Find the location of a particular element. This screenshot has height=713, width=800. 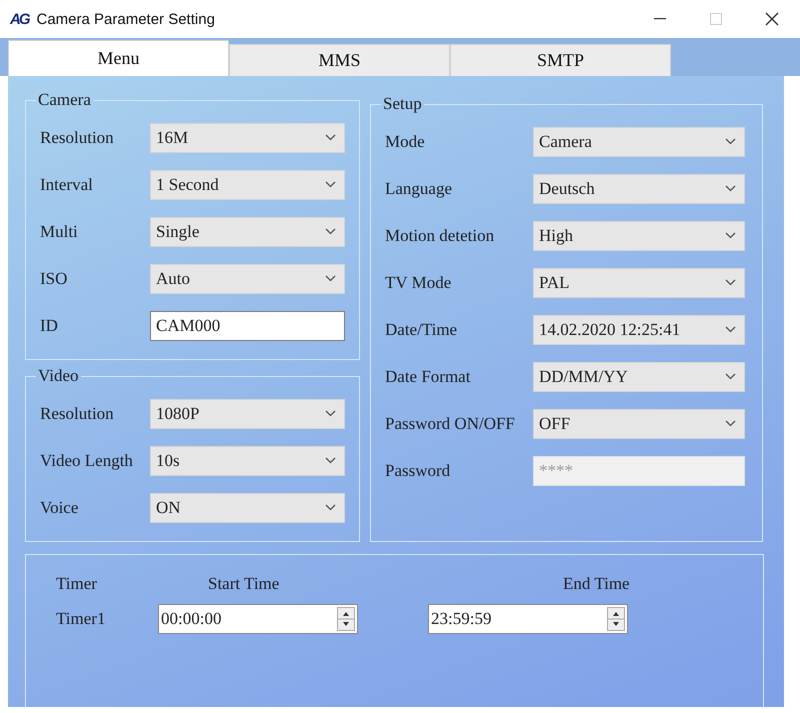

group-title: Camera is located at coordinates (64, 100).